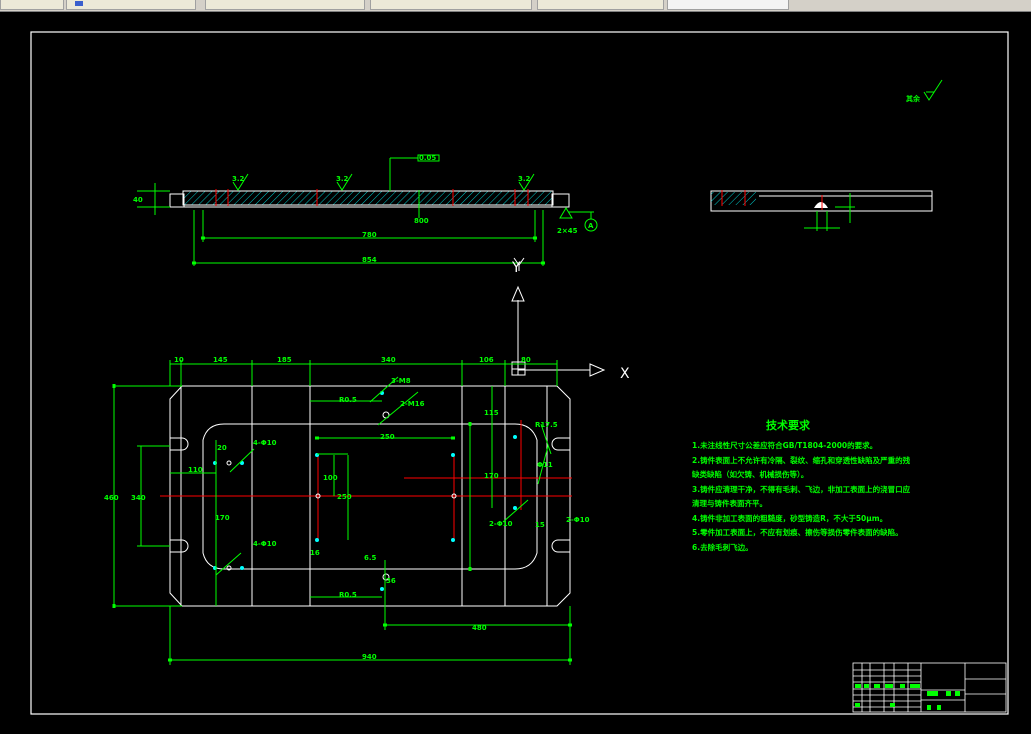 This screenshot has width=1031, height=734. Describe the element at coordinates (913, 98) in the screenshot. I see `svg-text: 其余` at that location.